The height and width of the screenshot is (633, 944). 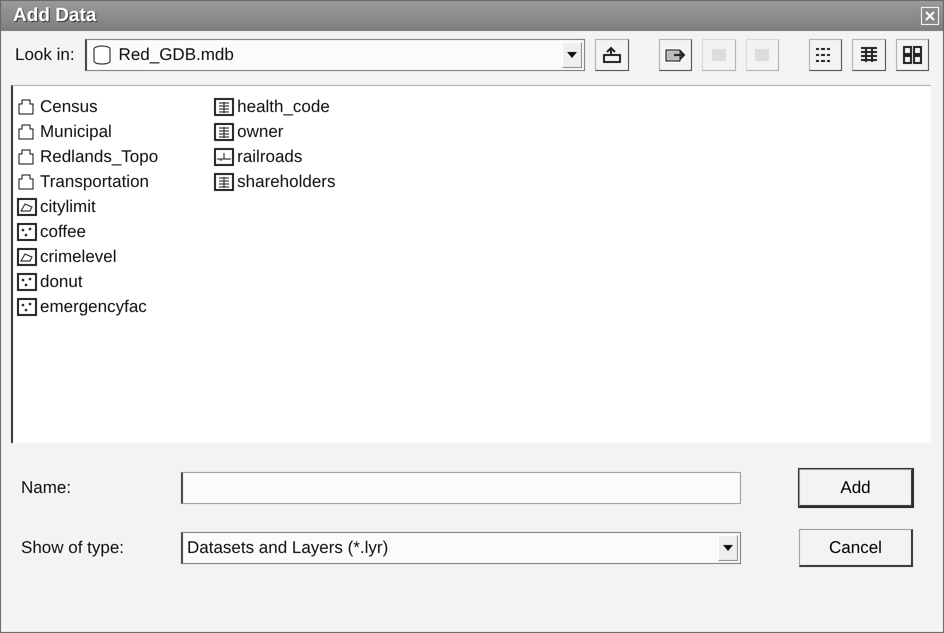 I want to click on file-item: coffee, so click(x=87, y=231).